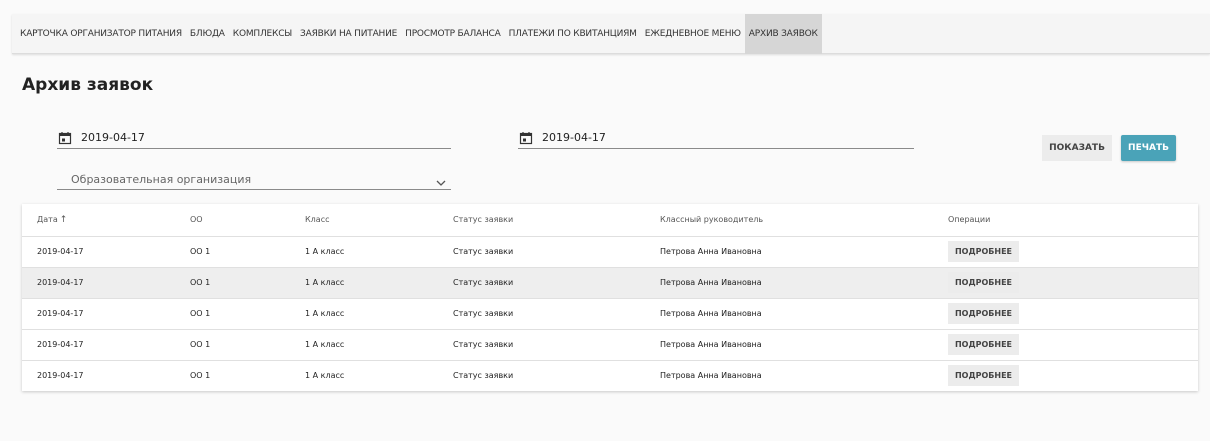 The image size is (1210, 441). I want to click on column-header-org: ОО, so click(247, 220).